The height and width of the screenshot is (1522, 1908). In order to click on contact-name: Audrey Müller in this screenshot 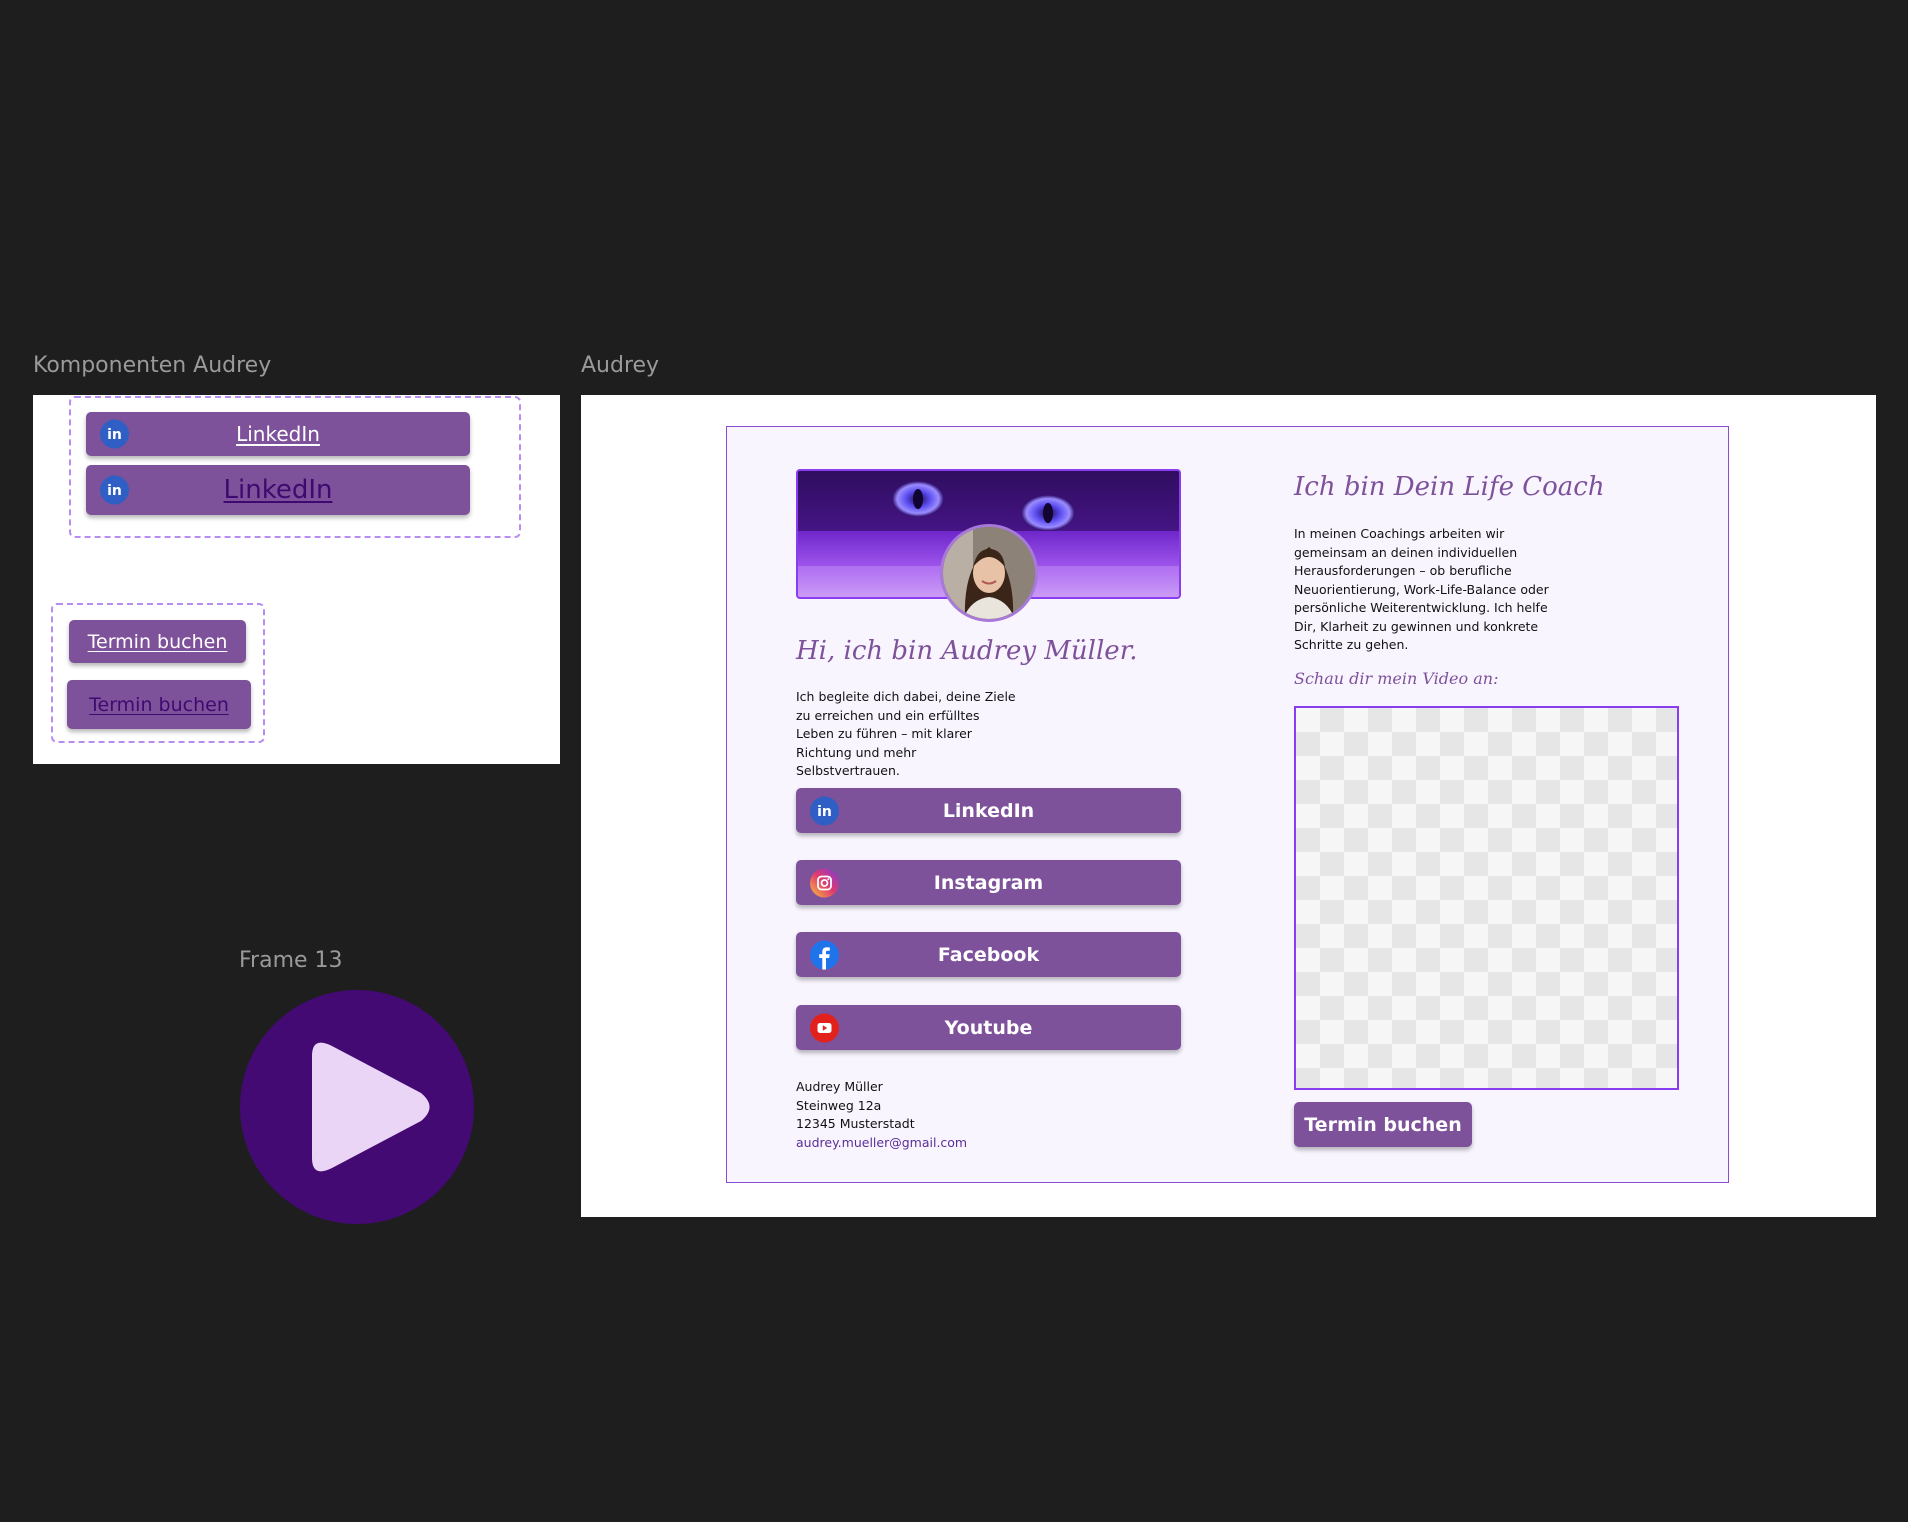, I will do `click(839, 1086)`.